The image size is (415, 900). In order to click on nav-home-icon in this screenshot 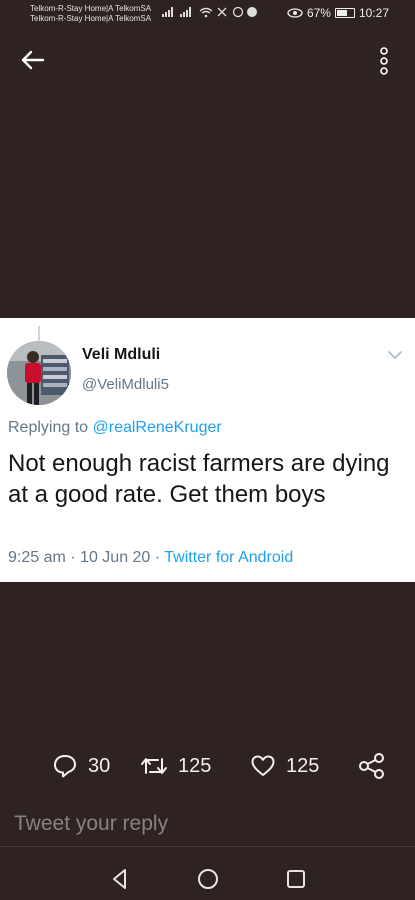, I will do `click(208, 879)`.